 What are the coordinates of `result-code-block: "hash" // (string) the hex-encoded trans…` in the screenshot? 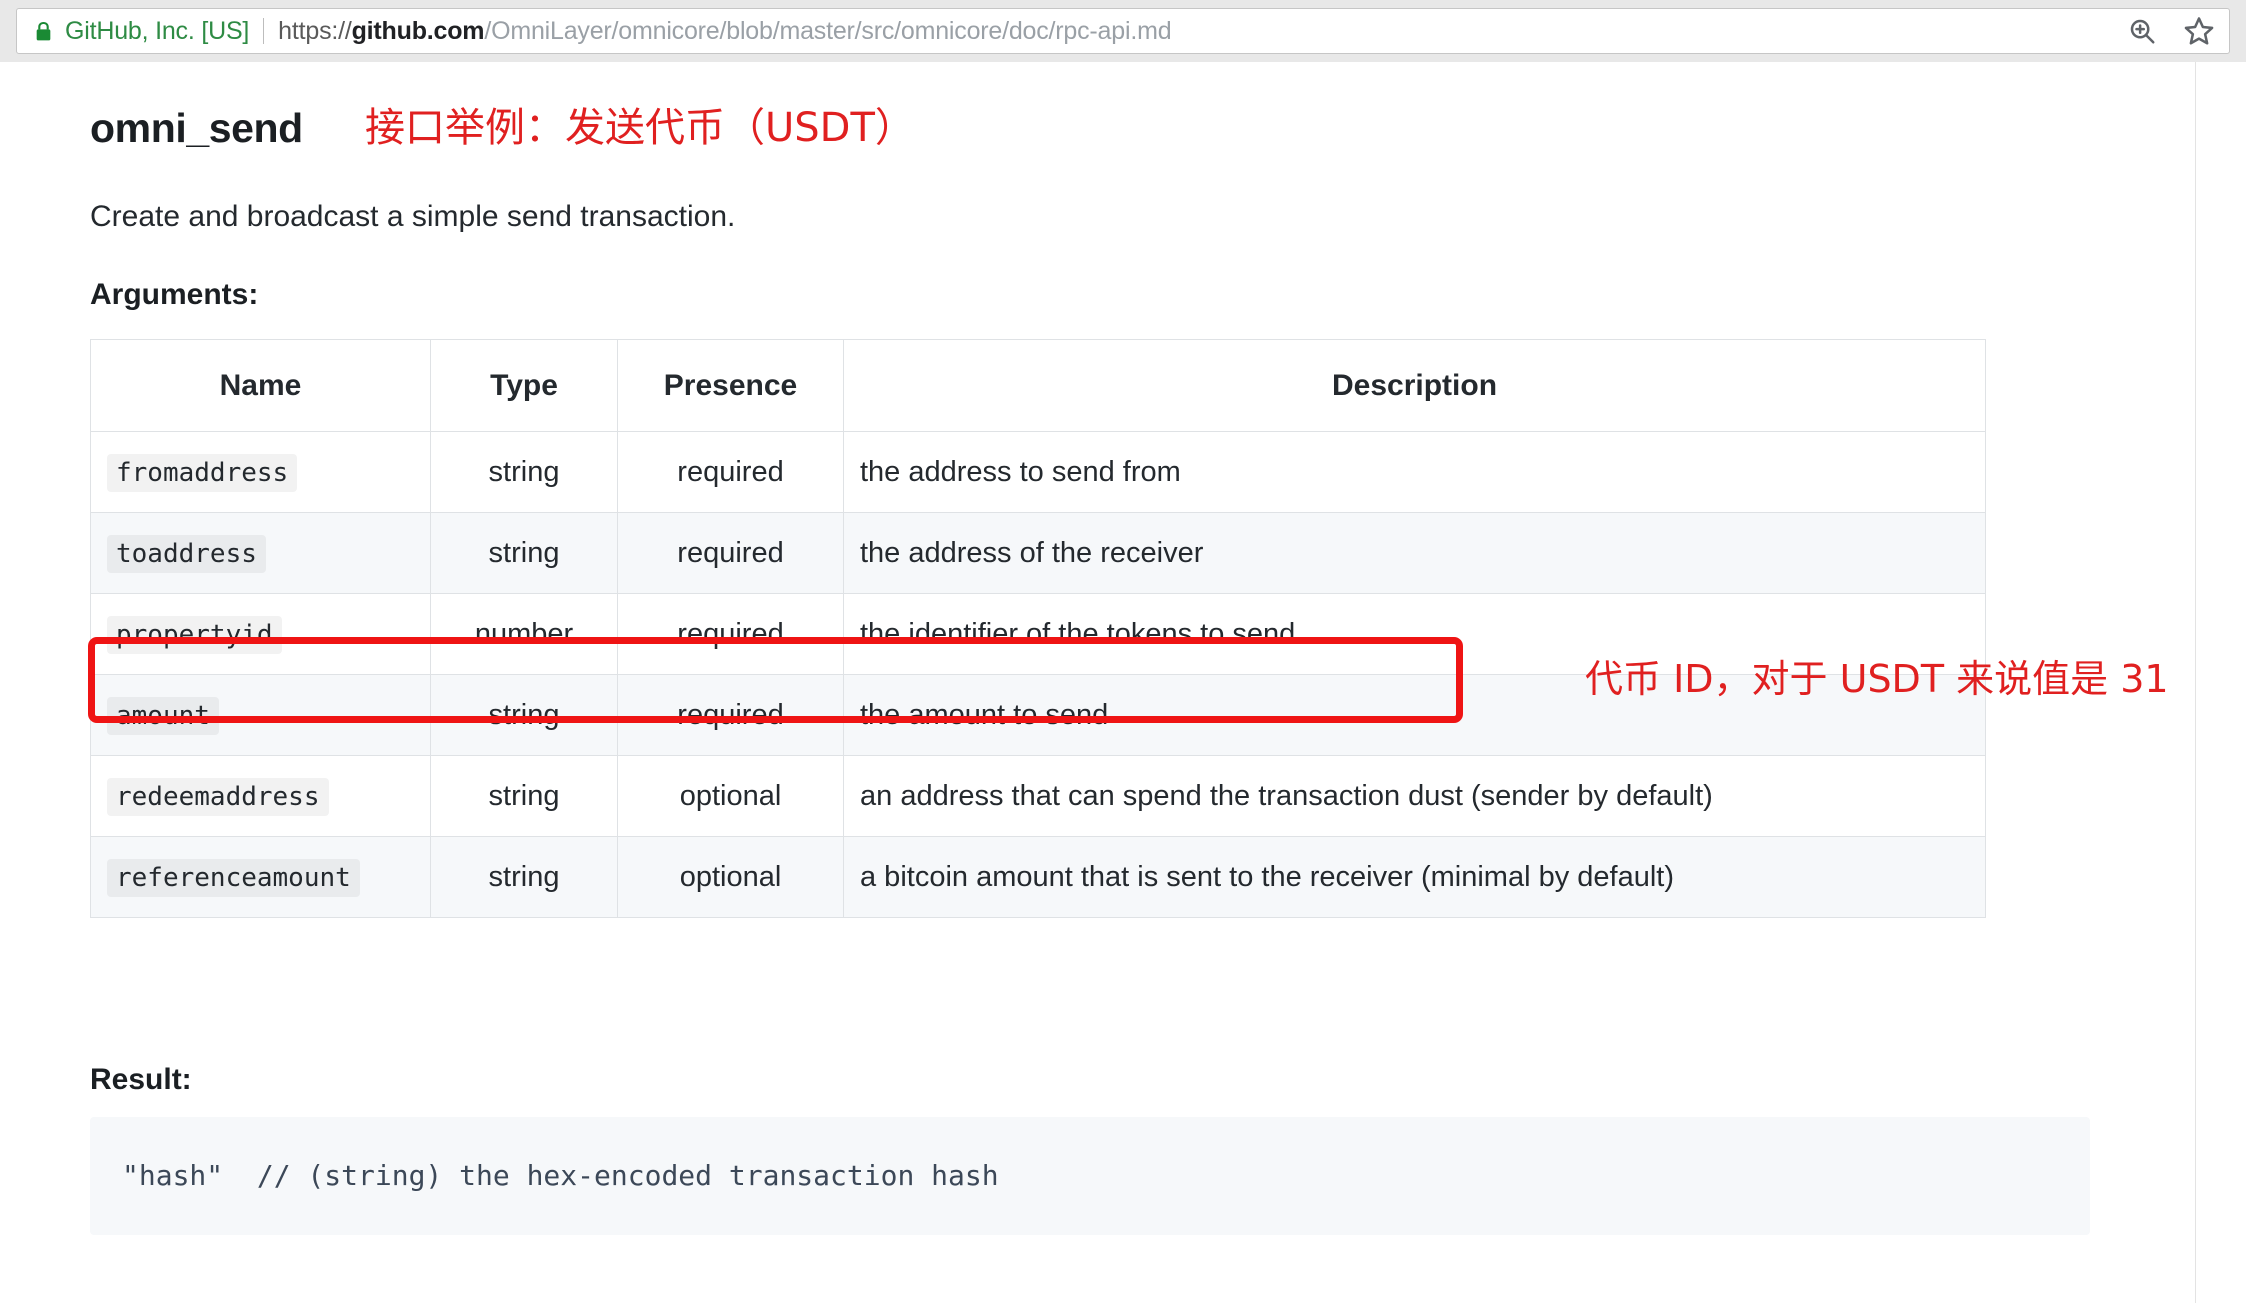 It's located at (1090, 1176).